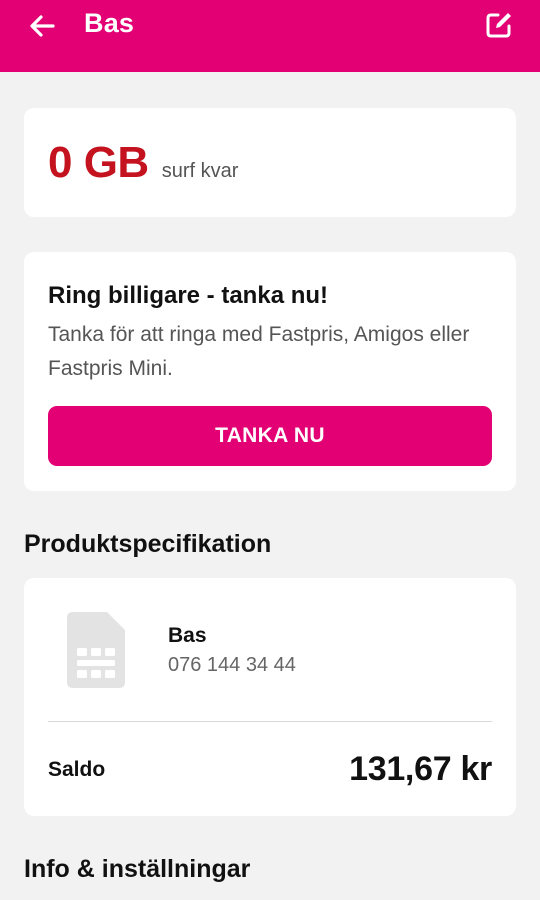  I want to click on edit-icon, so click(498, 25).